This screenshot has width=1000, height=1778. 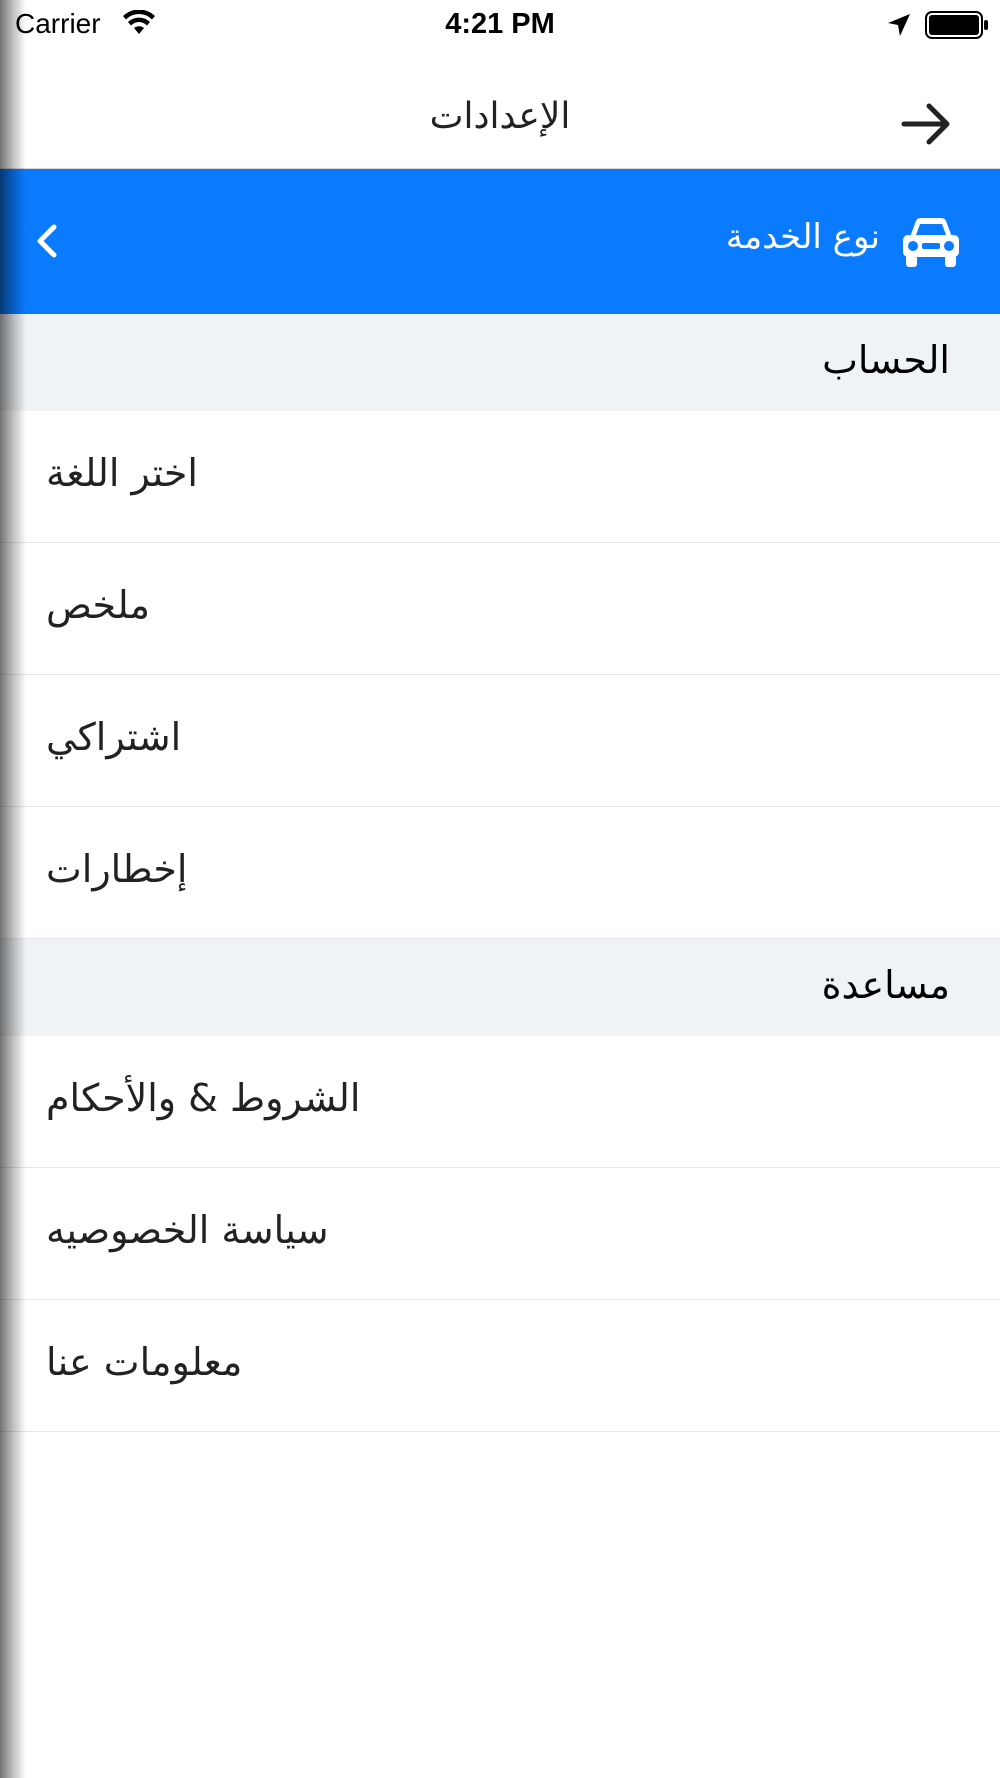 What do you see at coordinates (114, 737) in the screenshot?
I see `list-item-label: اشتراكي` at bounding box center [114, 737].